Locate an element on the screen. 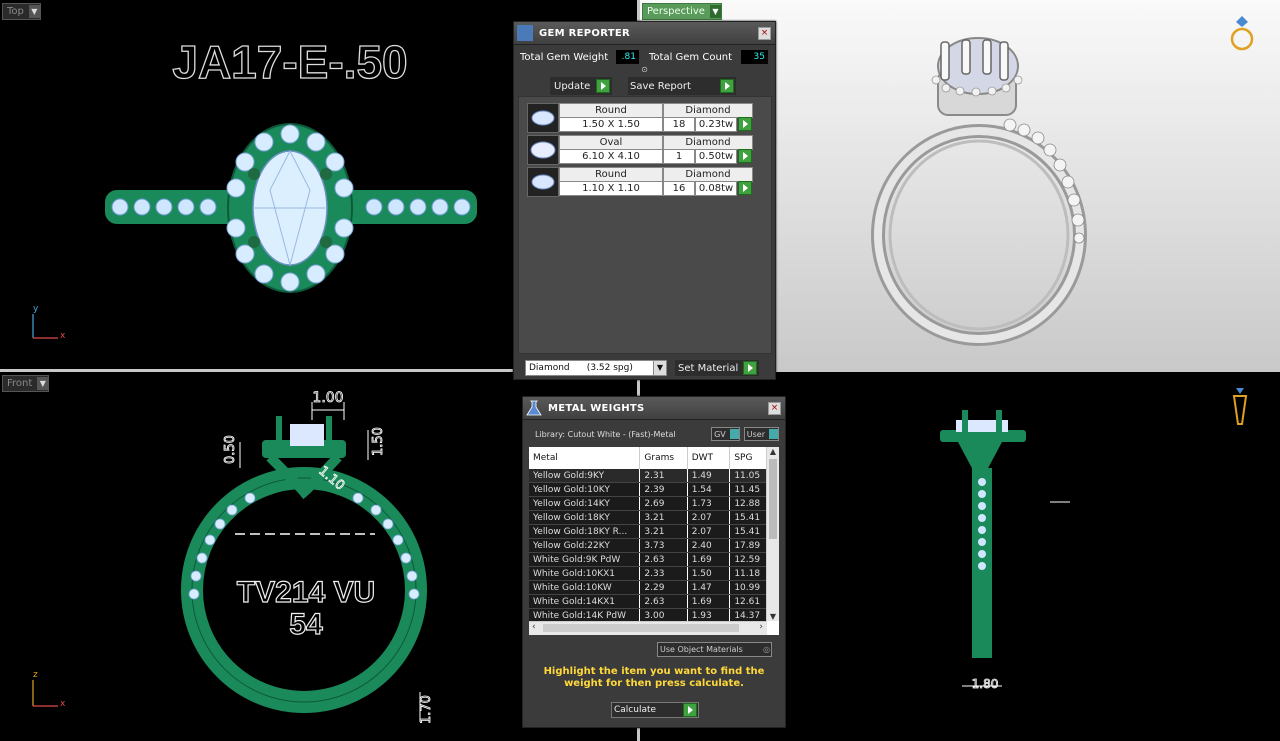 Image resolution: width=1280 pixels, height=741 pixels. table-row: Yellow Gold:18KY R... 3.21 2.07 15.41 is located at coordinates (648, 531).